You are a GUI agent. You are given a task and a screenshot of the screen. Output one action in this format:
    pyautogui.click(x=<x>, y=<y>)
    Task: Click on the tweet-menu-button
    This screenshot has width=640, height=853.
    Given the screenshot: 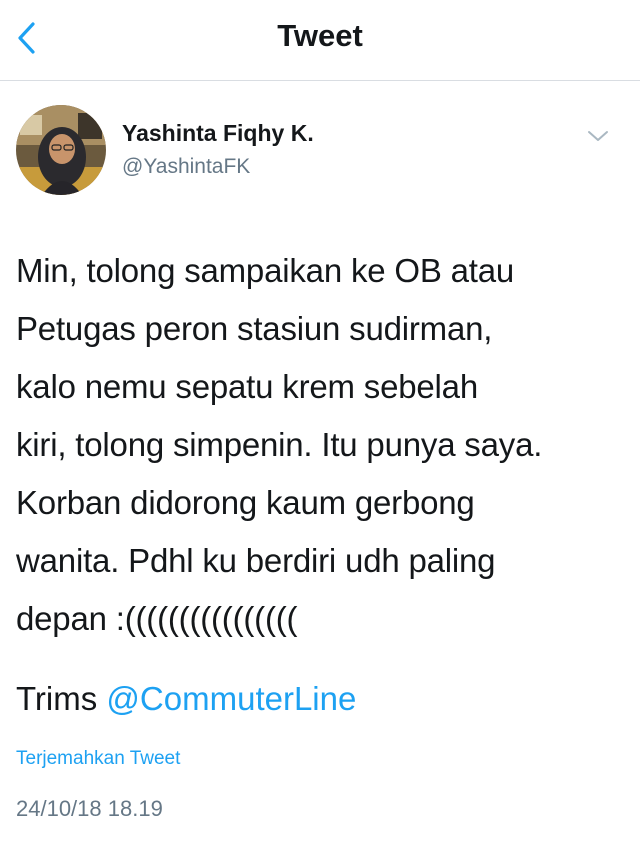 What is the action you would take?
    pyautogui.click(x=598, y=136)
    